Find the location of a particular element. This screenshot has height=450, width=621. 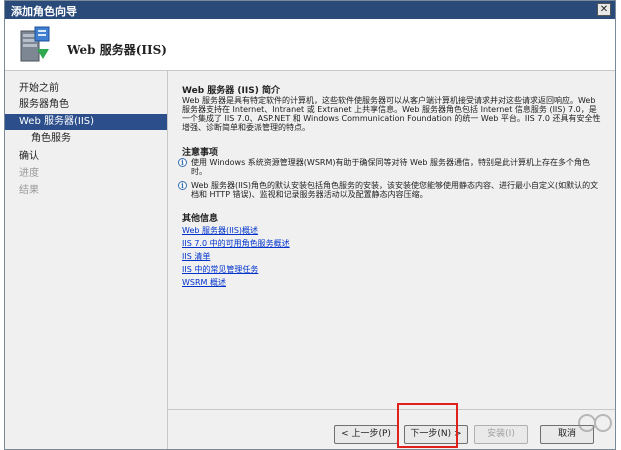

nav-item-results: 结果 is located at coordinates (29, 190).